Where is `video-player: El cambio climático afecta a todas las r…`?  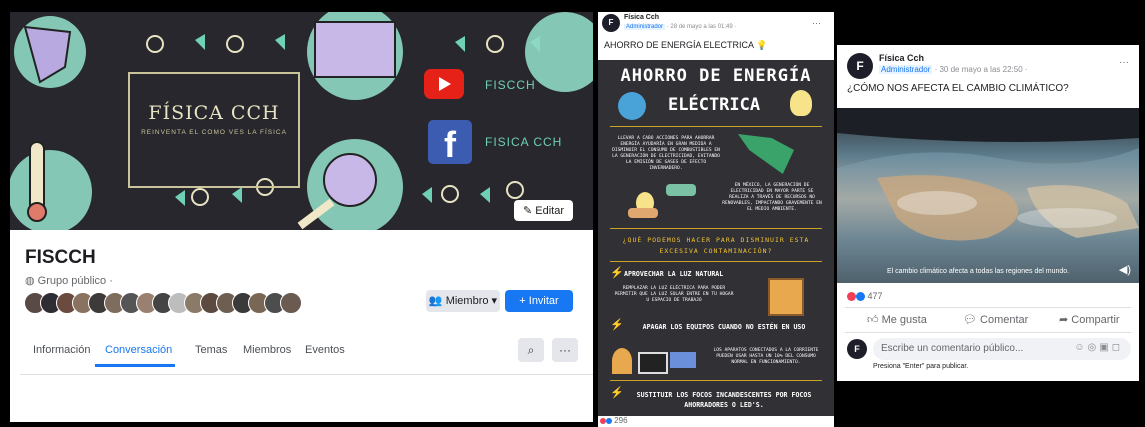 video-player: El cambio climático afecta a todas las r… is located at coordinates (988, 195).